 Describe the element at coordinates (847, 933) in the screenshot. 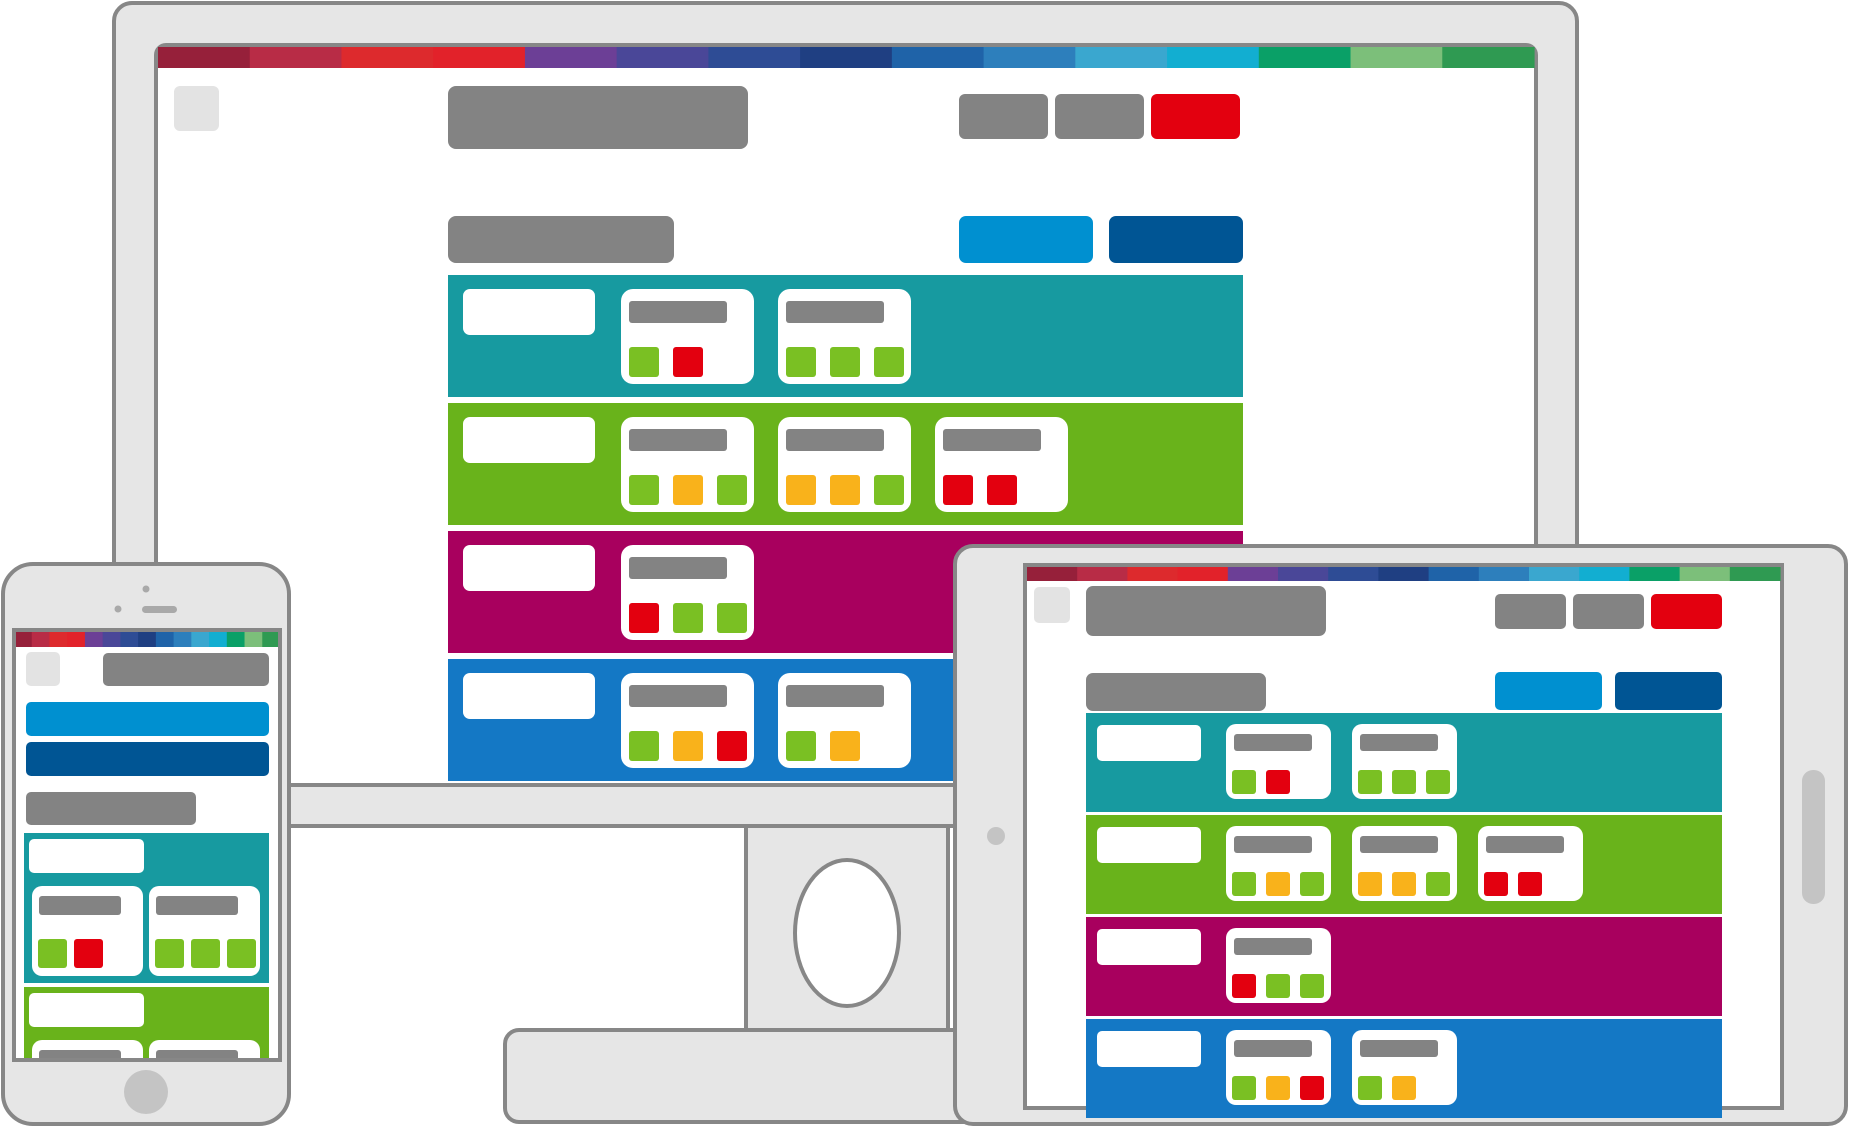

I see `stand-icon` at that location.